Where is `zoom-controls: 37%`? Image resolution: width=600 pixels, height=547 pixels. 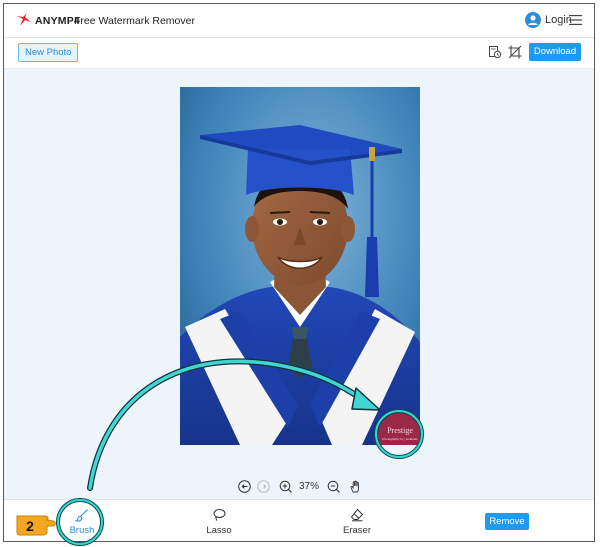
zoom-controls: 37% is located at coordinates (301, 487).